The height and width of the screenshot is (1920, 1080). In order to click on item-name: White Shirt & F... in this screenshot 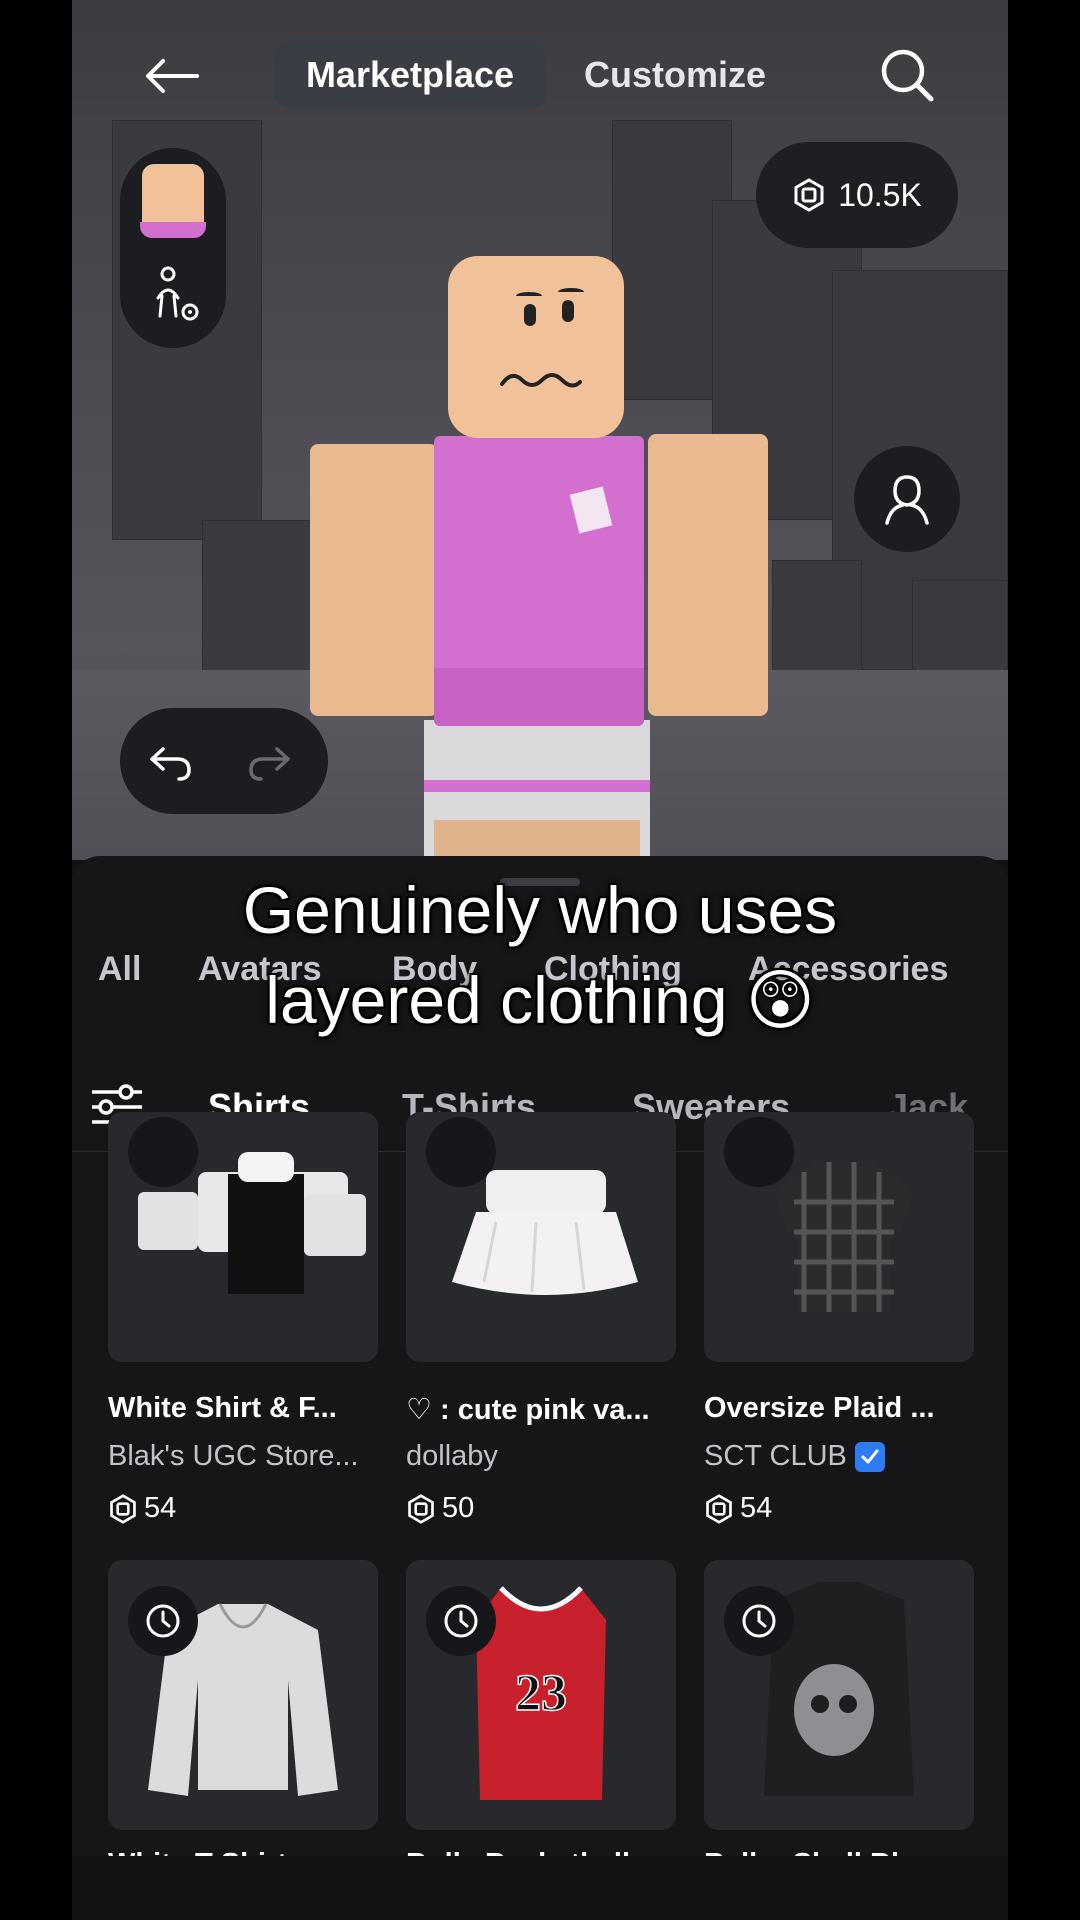, I will do `click(222, 1408)`.